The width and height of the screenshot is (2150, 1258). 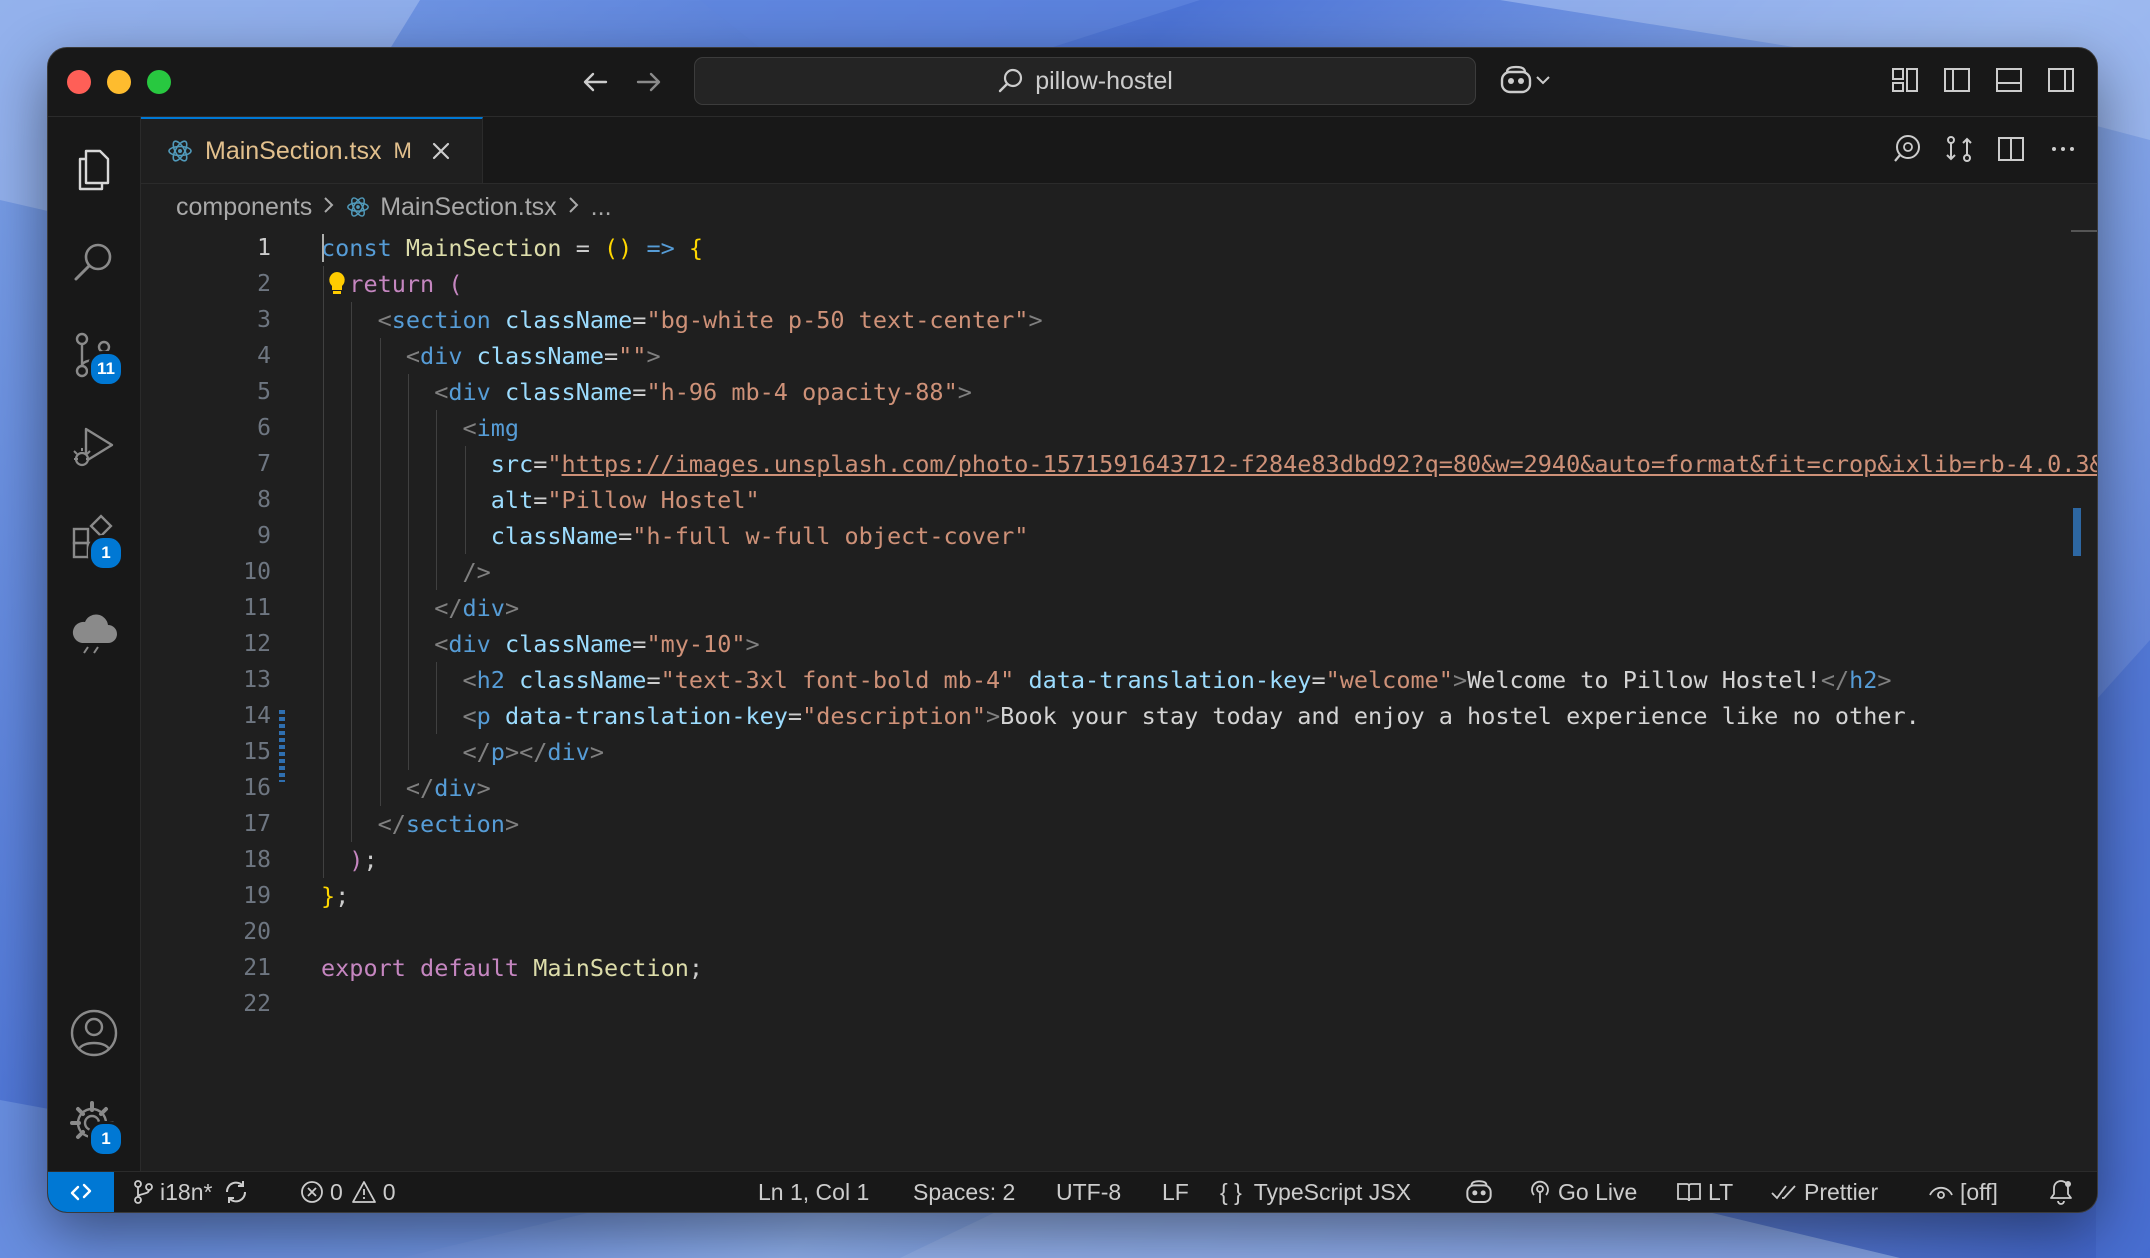 What do you see at coordinates (802, 392) in the screenshot?
I see `code-token: "h-96 mb-4 opacity-88"` at bounding box center [802, 392].